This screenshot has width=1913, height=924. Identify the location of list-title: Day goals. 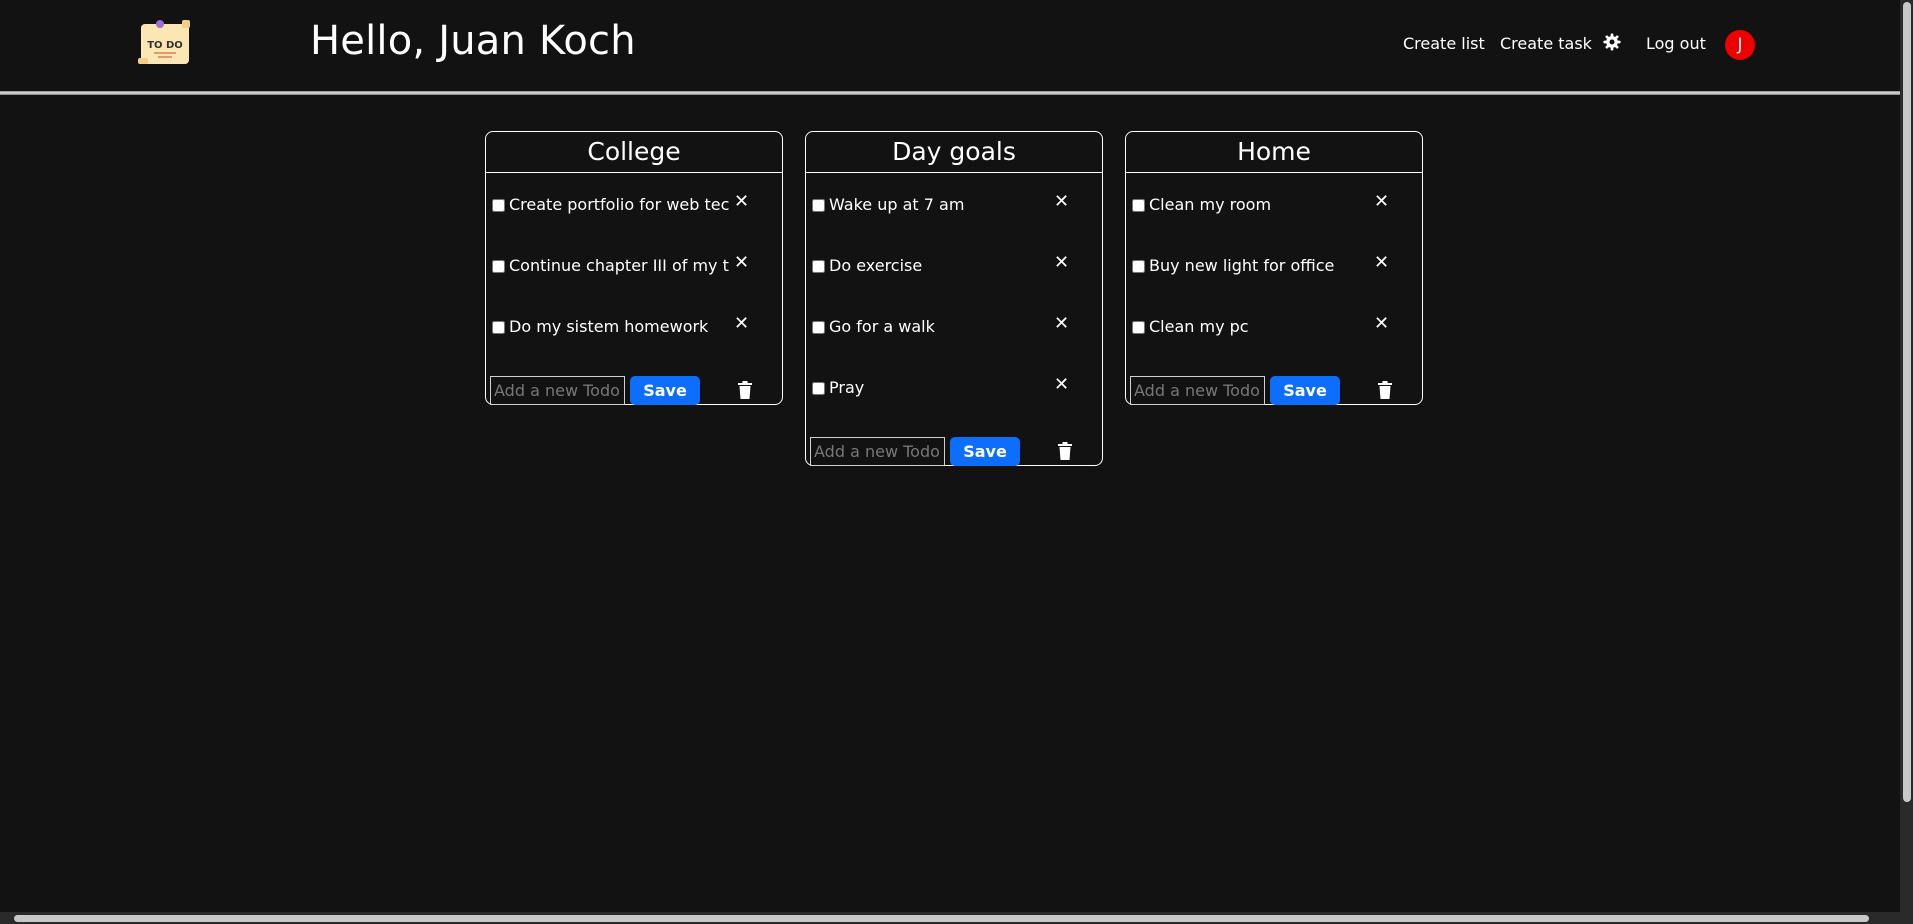
(954, 152).